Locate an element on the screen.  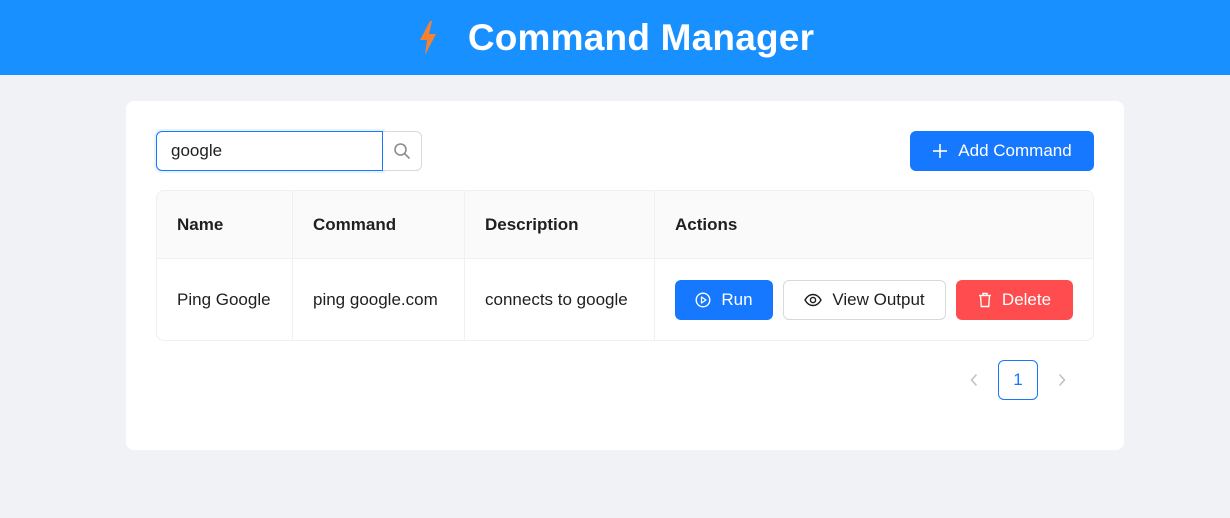
search-icon is located at coordinates (402, 151).